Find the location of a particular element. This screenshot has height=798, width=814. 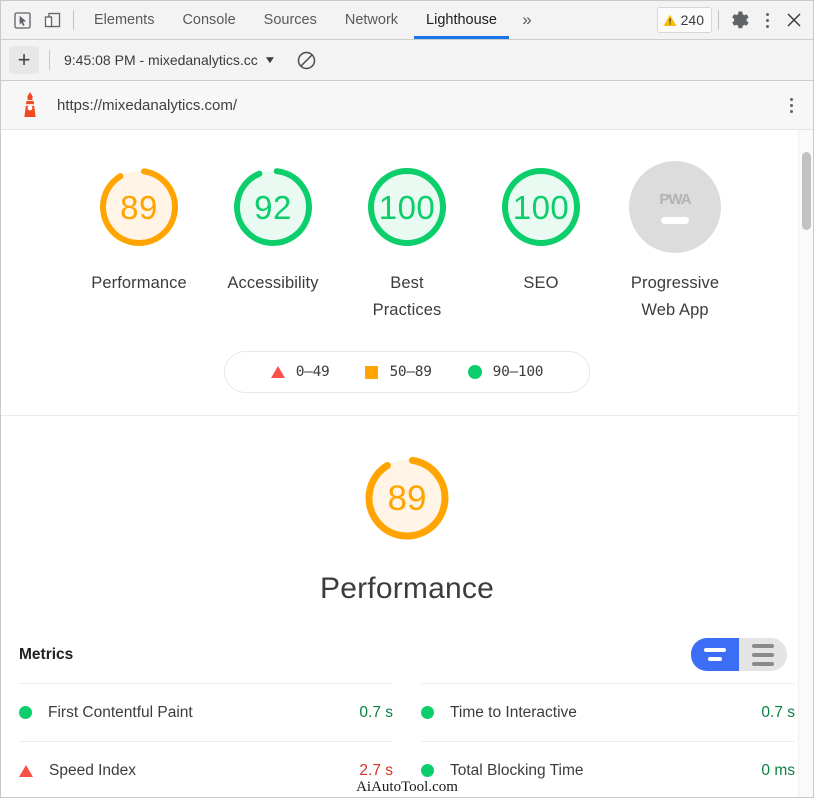

simple-view-toggle is located at coordinates (715, 655).